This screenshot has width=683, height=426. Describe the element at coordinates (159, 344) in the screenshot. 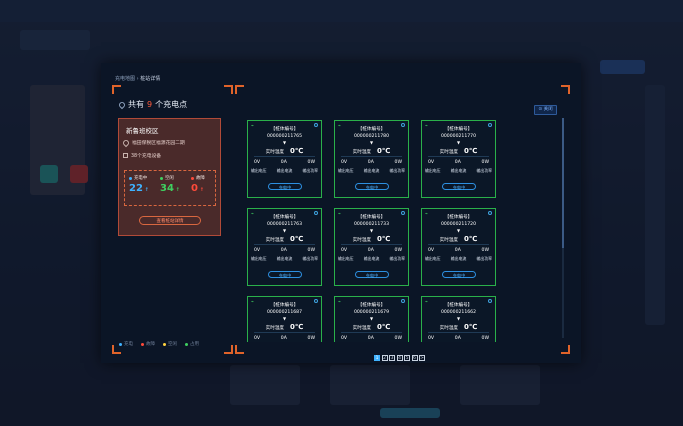

I see `status-legend: 充电 故障 空闲 占用` at that location.